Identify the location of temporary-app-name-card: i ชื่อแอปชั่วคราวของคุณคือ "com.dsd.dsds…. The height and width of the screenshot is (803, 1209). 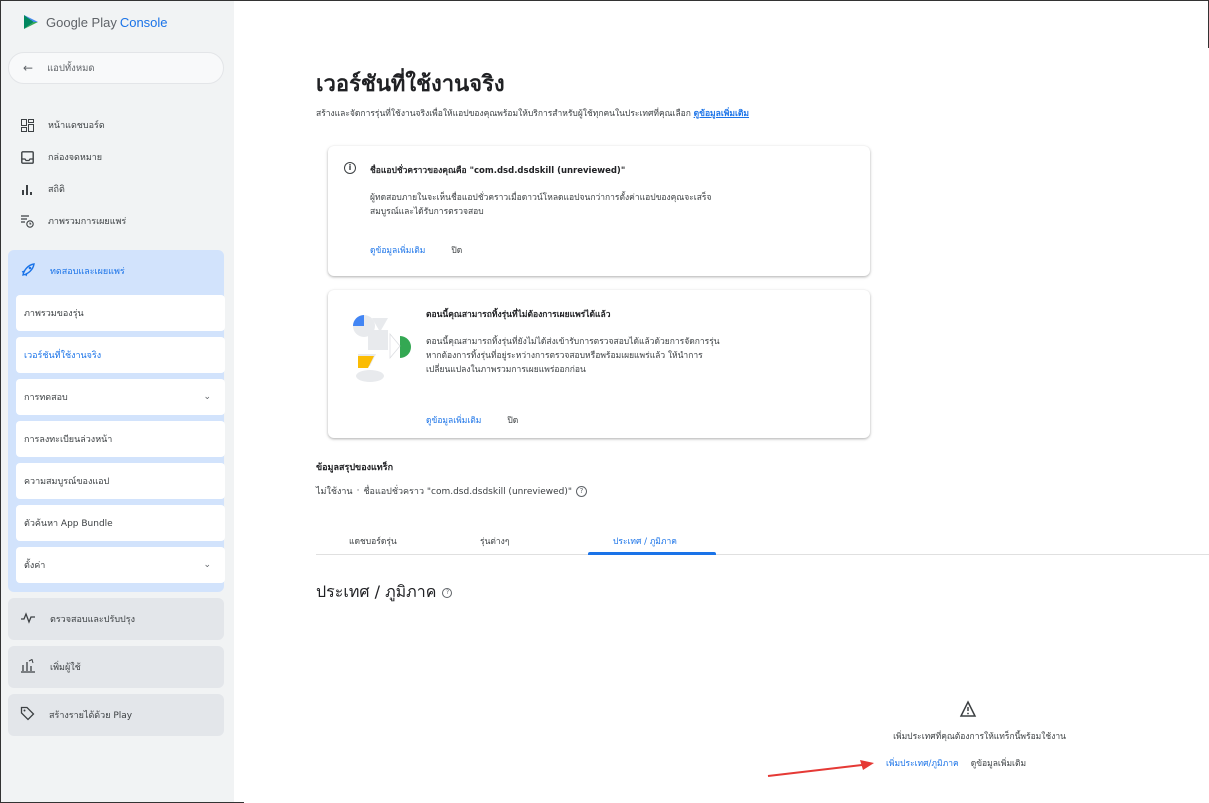
(599, 211).